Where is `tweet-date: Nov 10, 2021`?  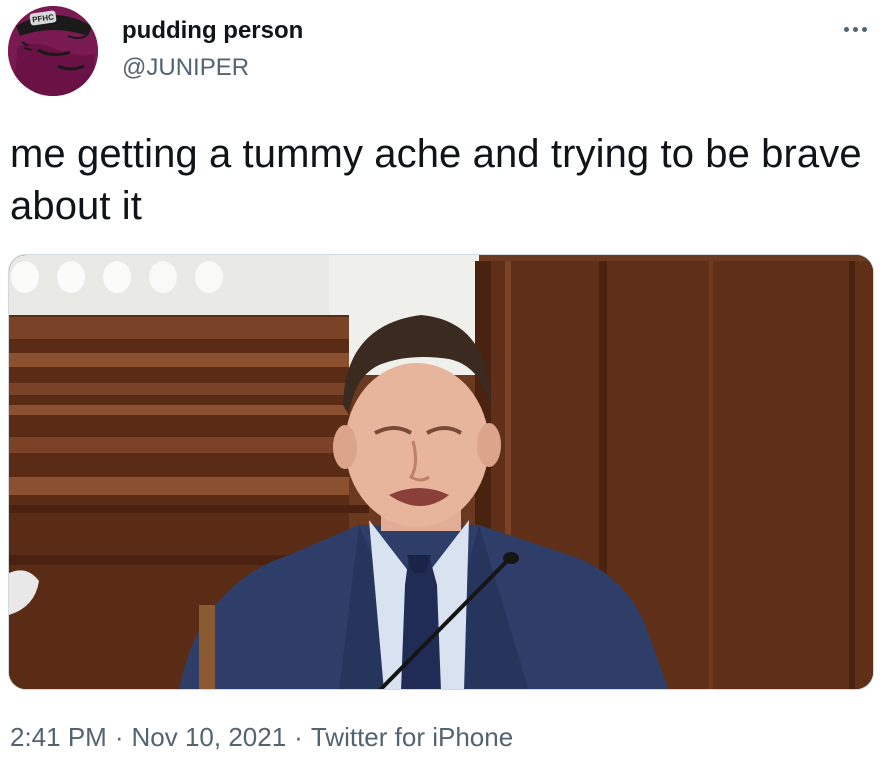
tweet-date: Nov 10, 2021 is located at coordinates (209, 737).